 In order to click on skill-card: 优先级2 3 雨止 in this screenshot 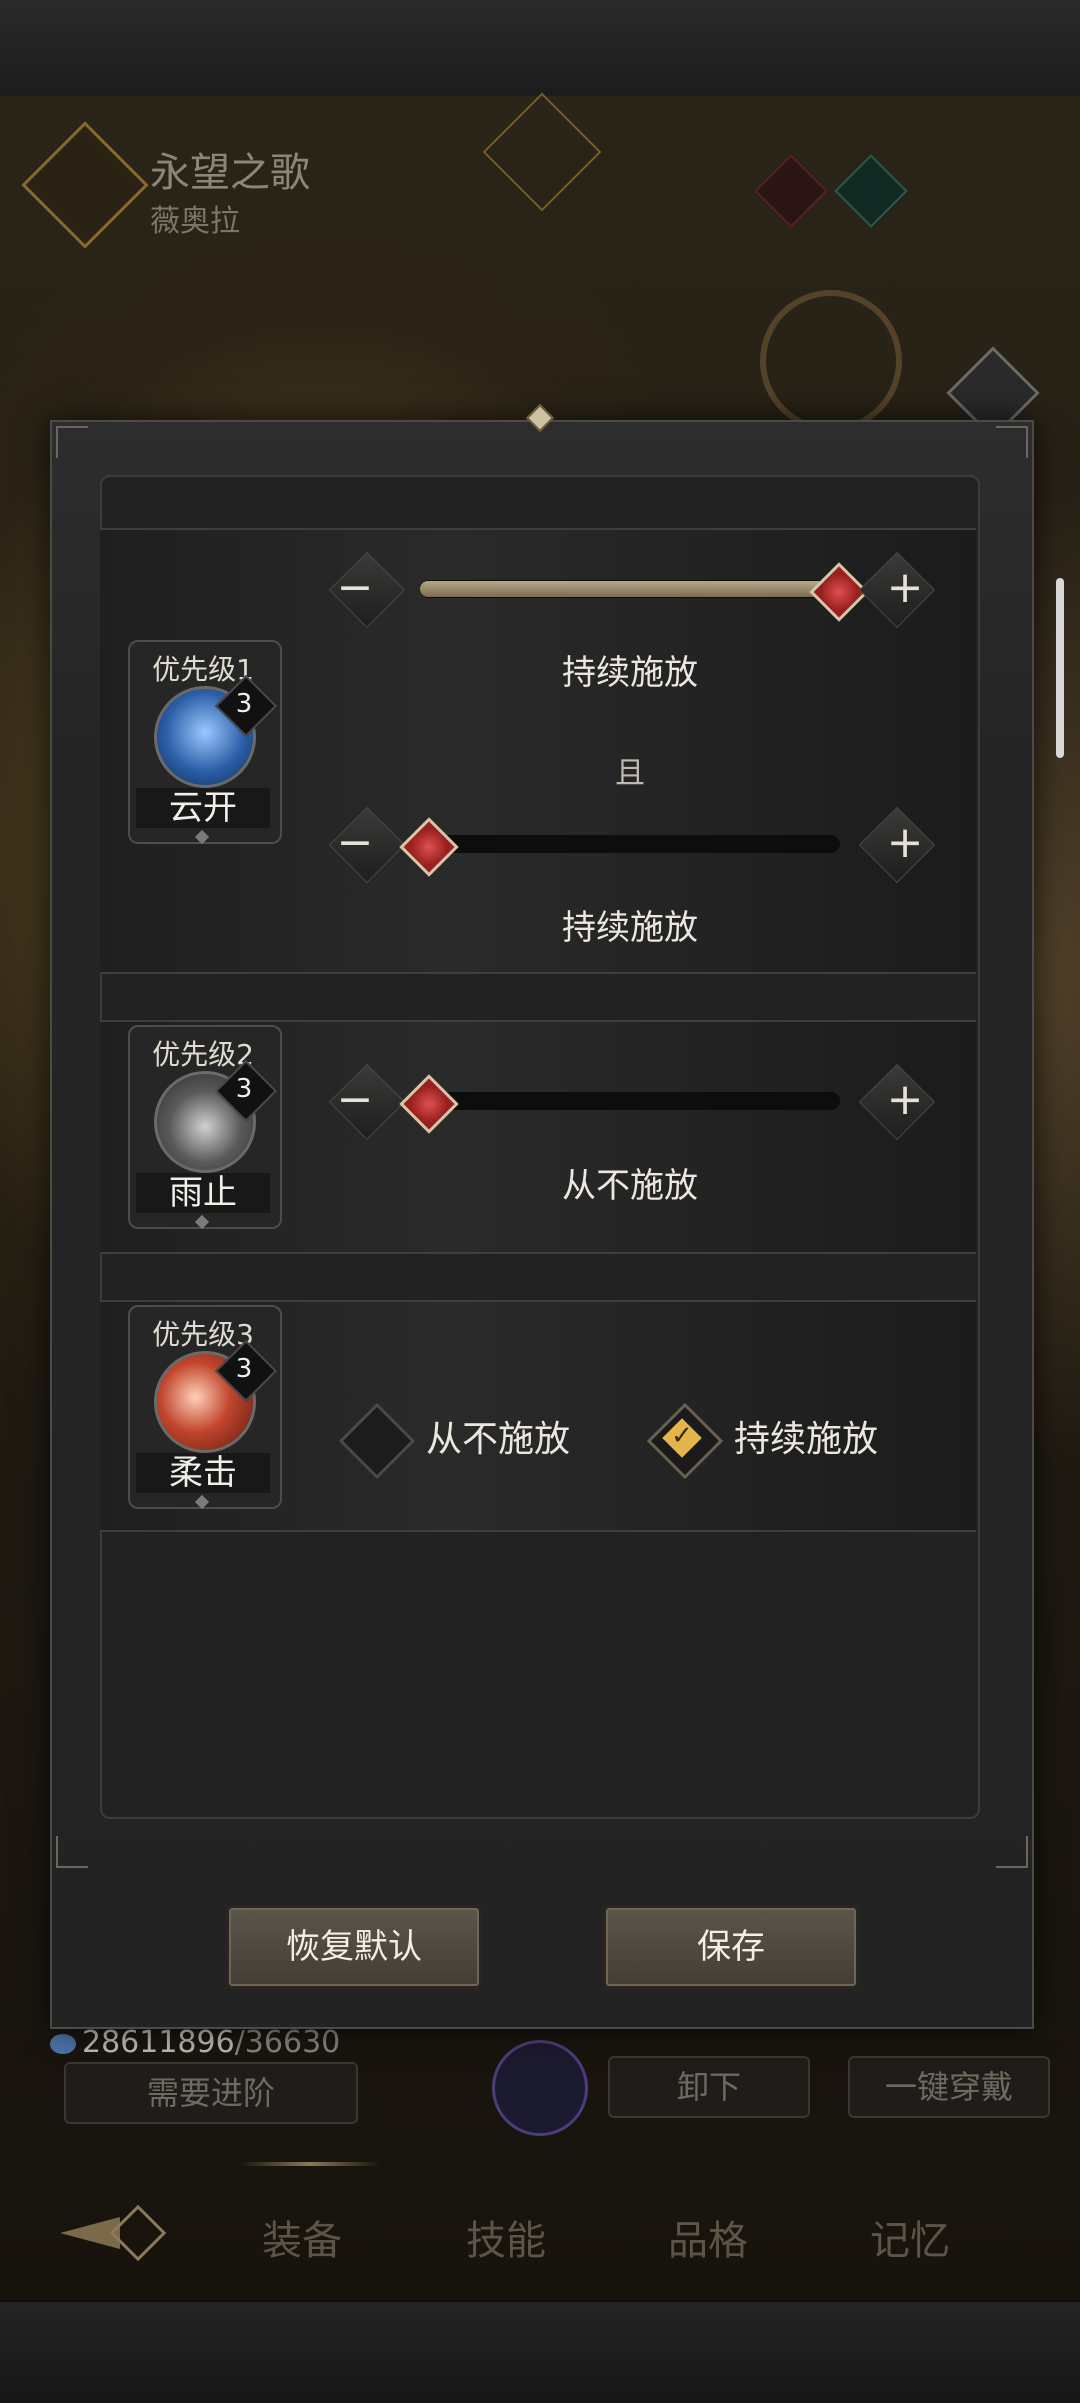, I will do `click(205, 1127)`.